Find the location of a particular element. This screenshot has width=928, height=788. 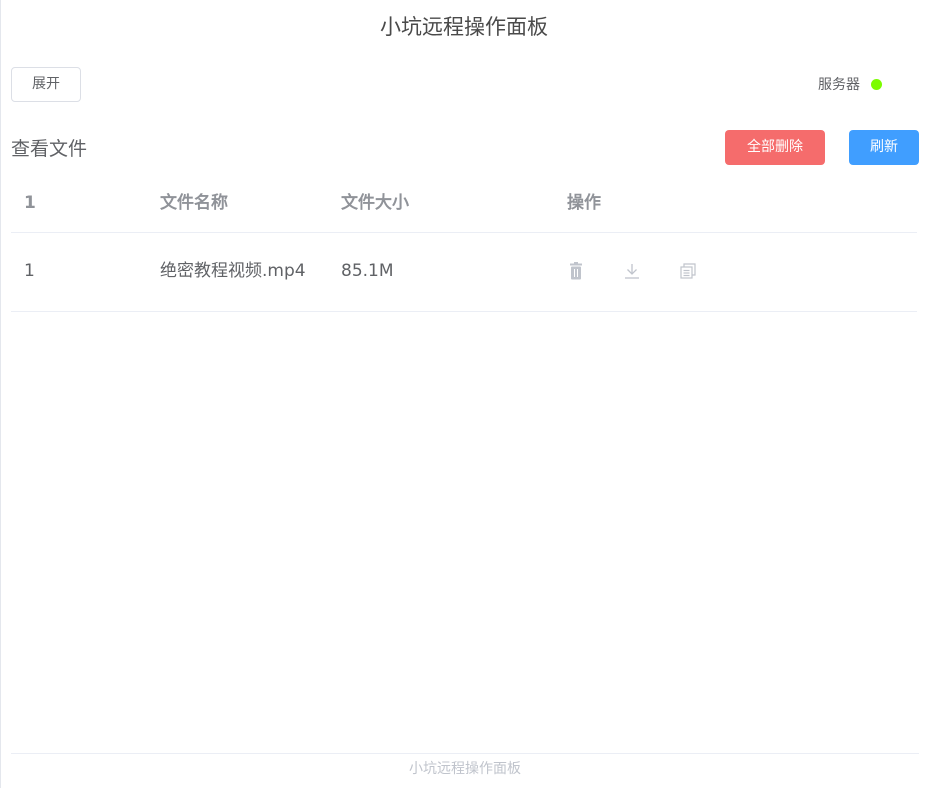

page-title: 小坑远程操作面板 is located at coordinates (464, 27).